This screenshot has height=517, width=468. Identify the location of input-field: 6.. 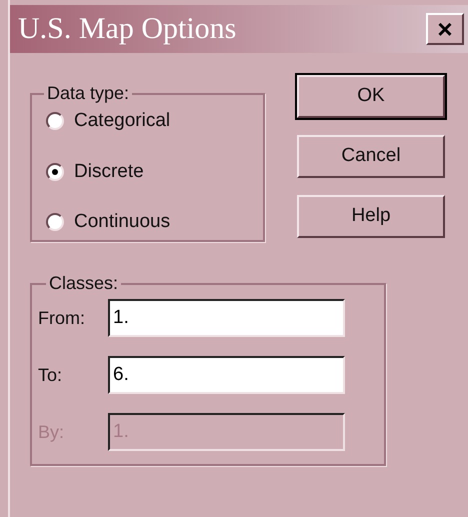
(226, 375).